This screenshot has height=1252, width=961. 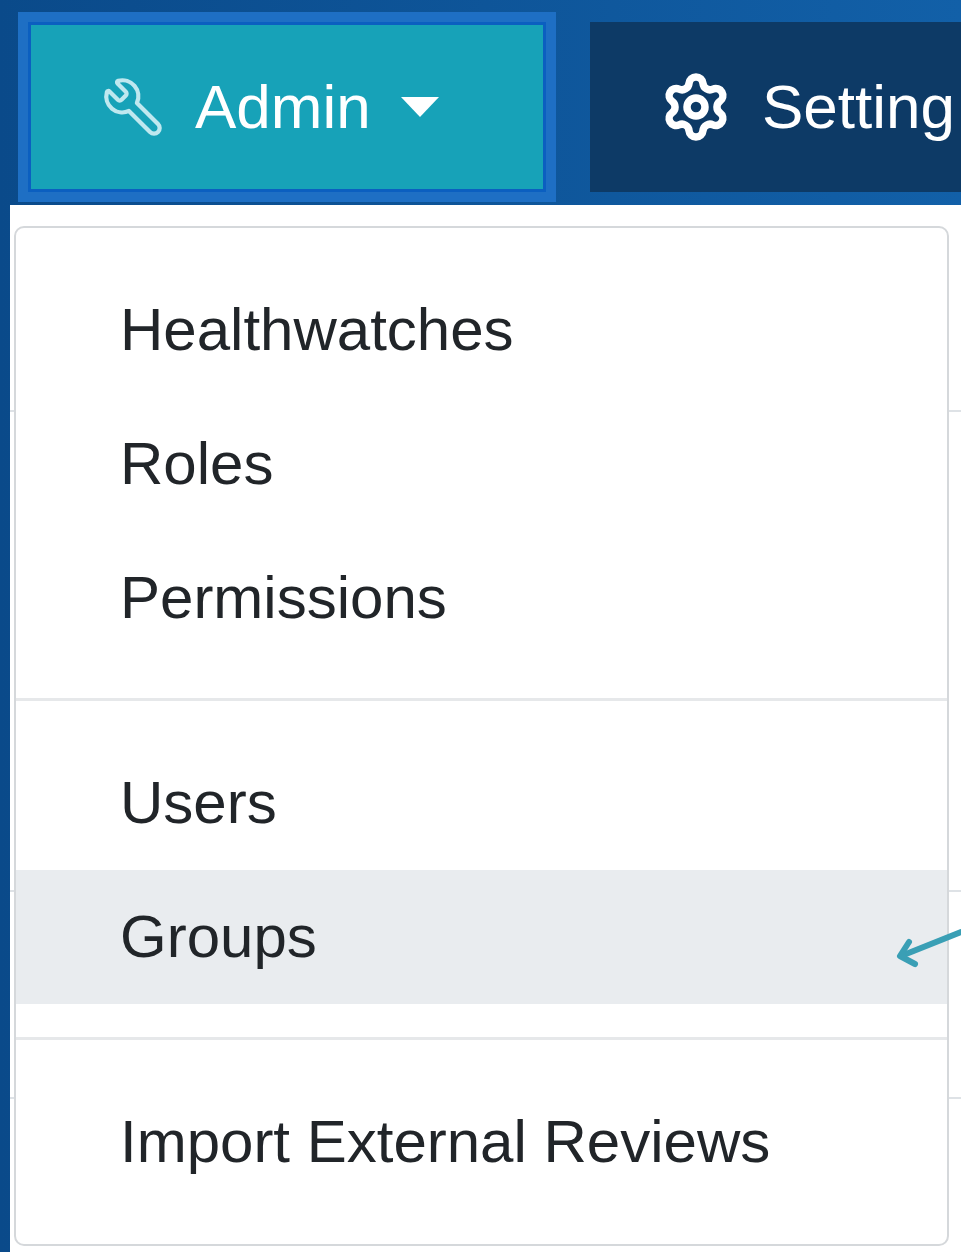 I want to click on nav-button: Setting, so click(x=775, y=106).